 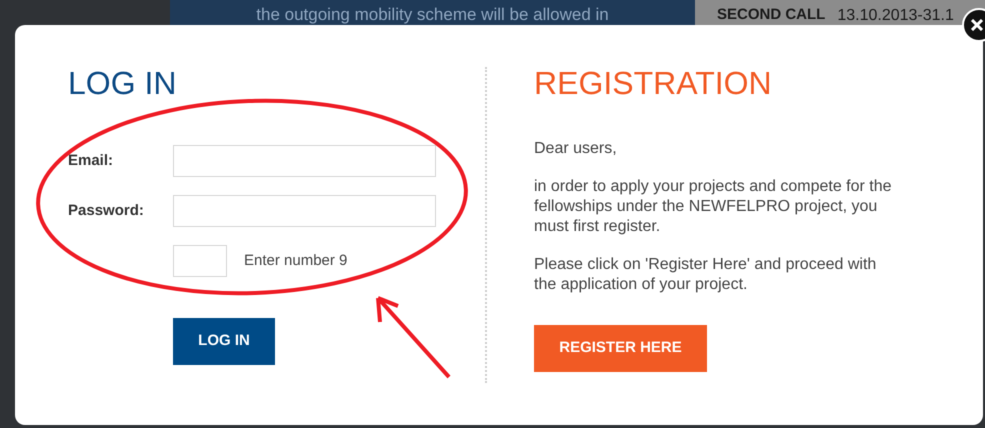 I want to click on login-title: LOG IN, so click(x=123, y=83).